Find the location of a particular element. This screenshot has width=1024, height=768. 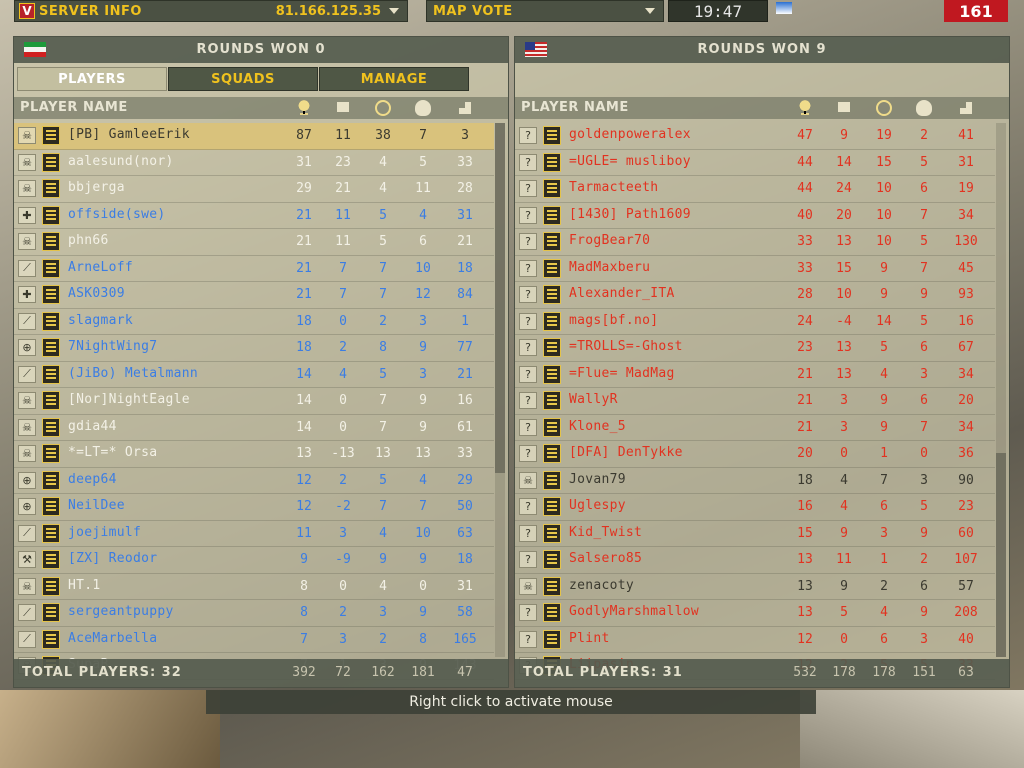

player-row: ⟋ AceMarbella 7 3 2 8 165 is located at coordinates (254, 640).